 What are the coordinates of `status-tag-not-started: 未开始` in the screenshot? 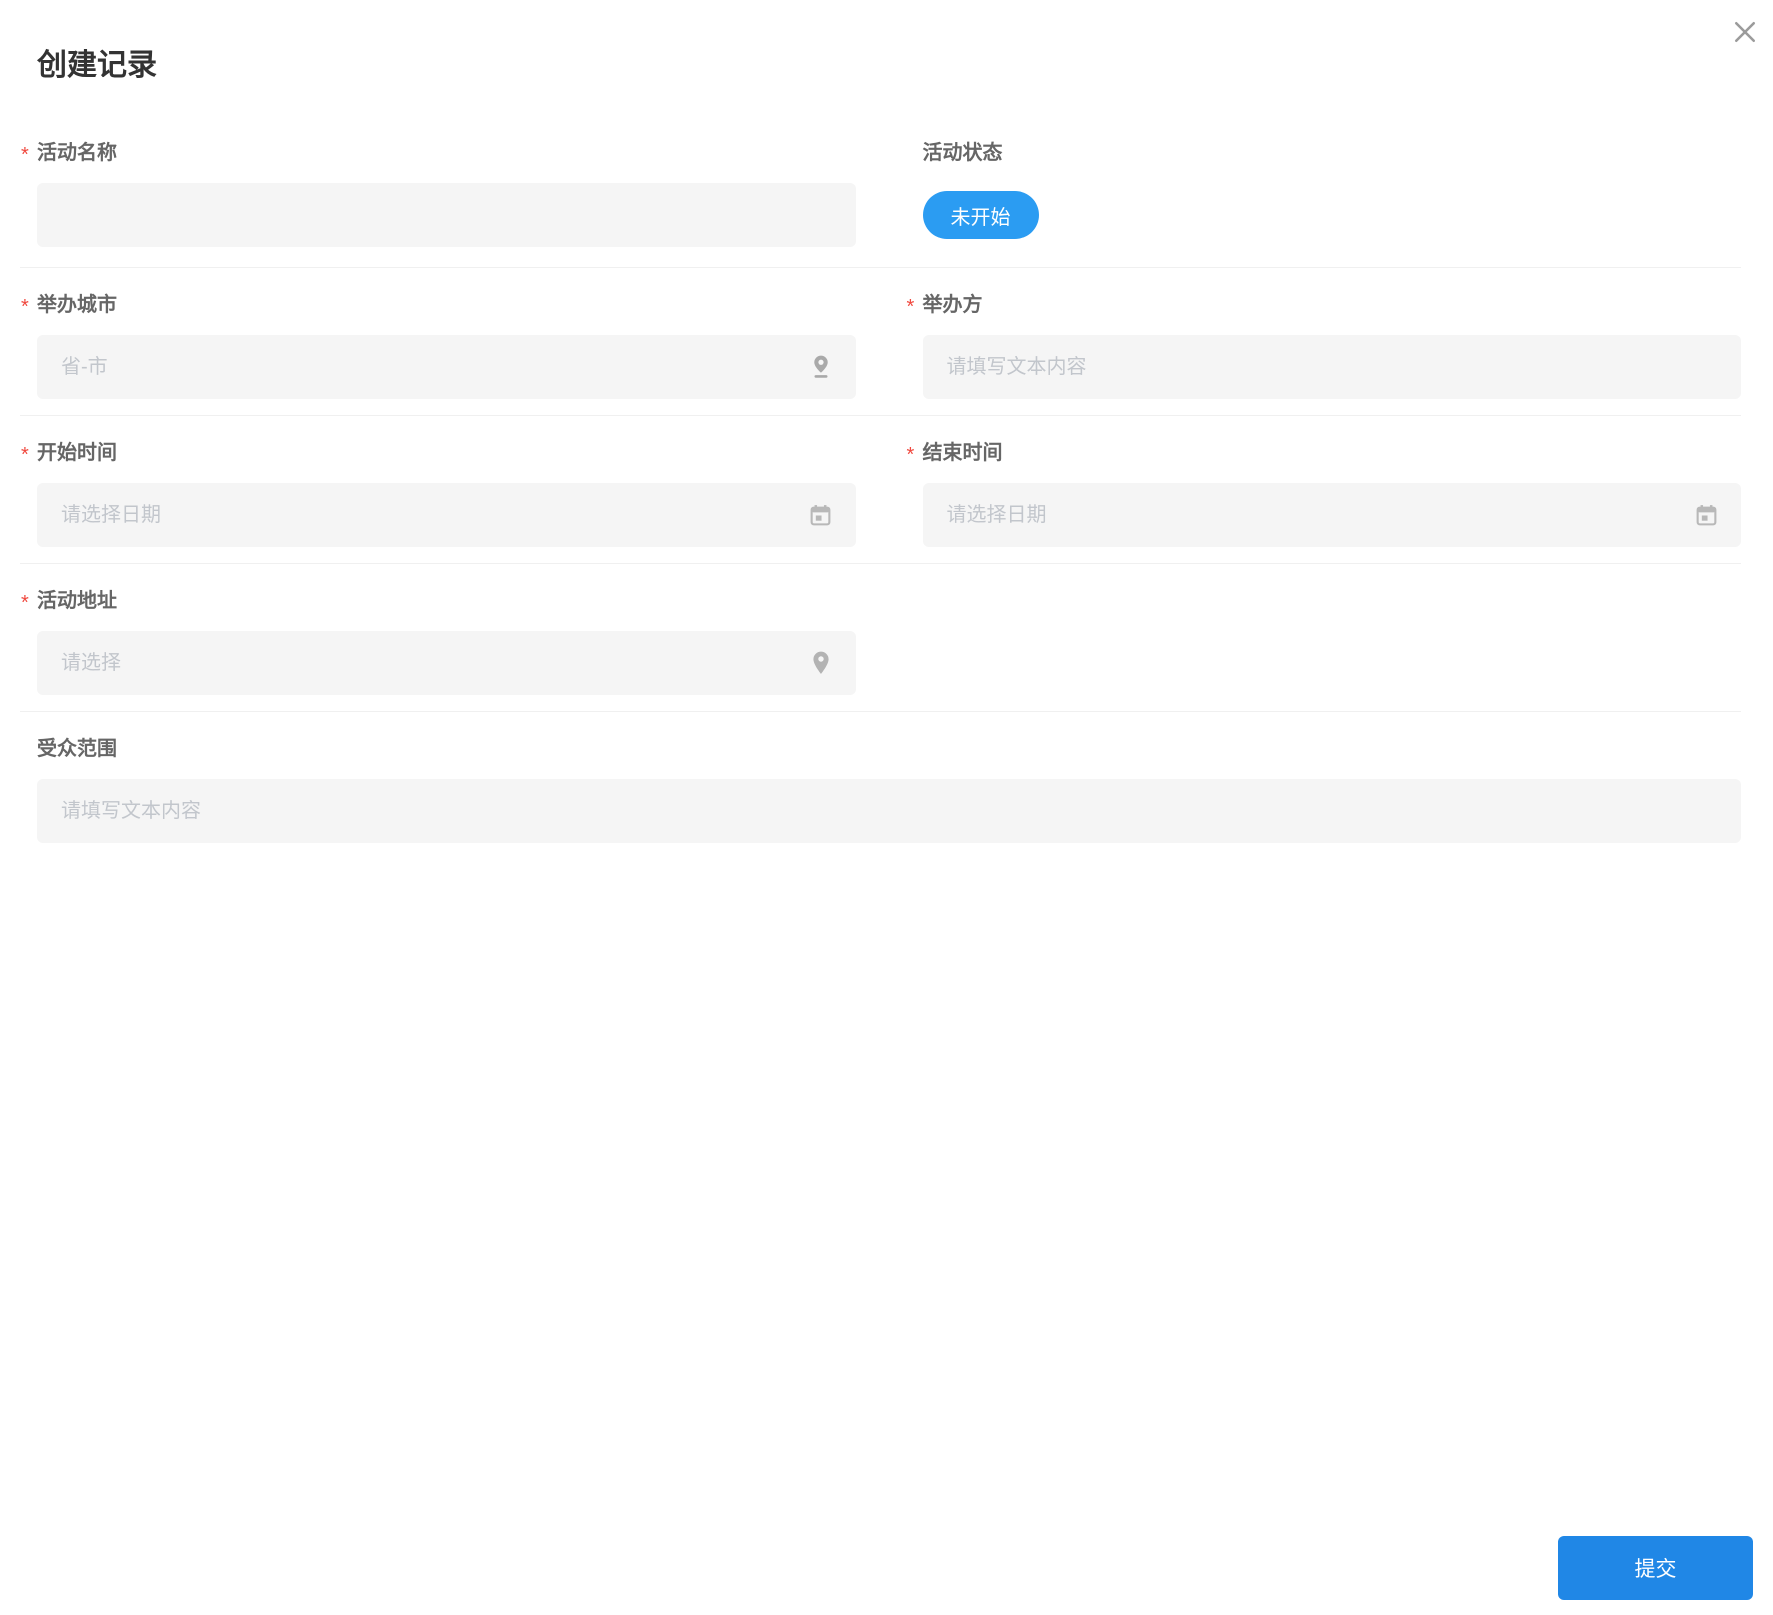 It's located at (980, 215).